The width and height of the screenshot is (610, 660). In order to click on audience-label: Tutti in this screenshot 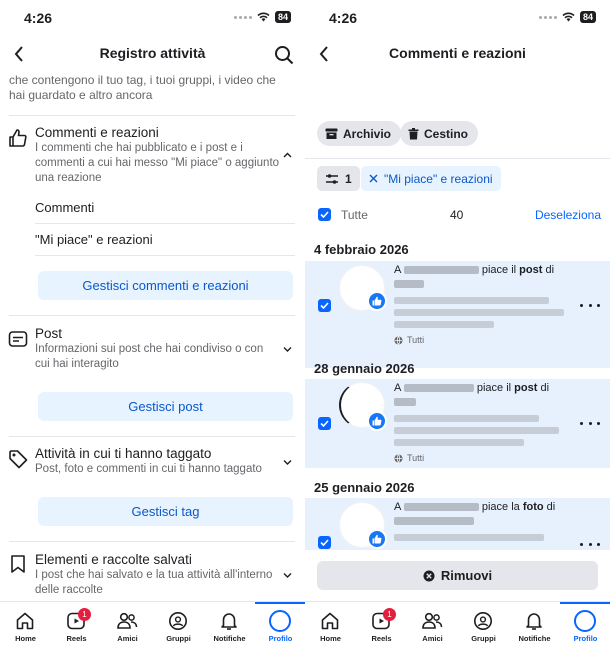, I will do `click(409, 340)`.